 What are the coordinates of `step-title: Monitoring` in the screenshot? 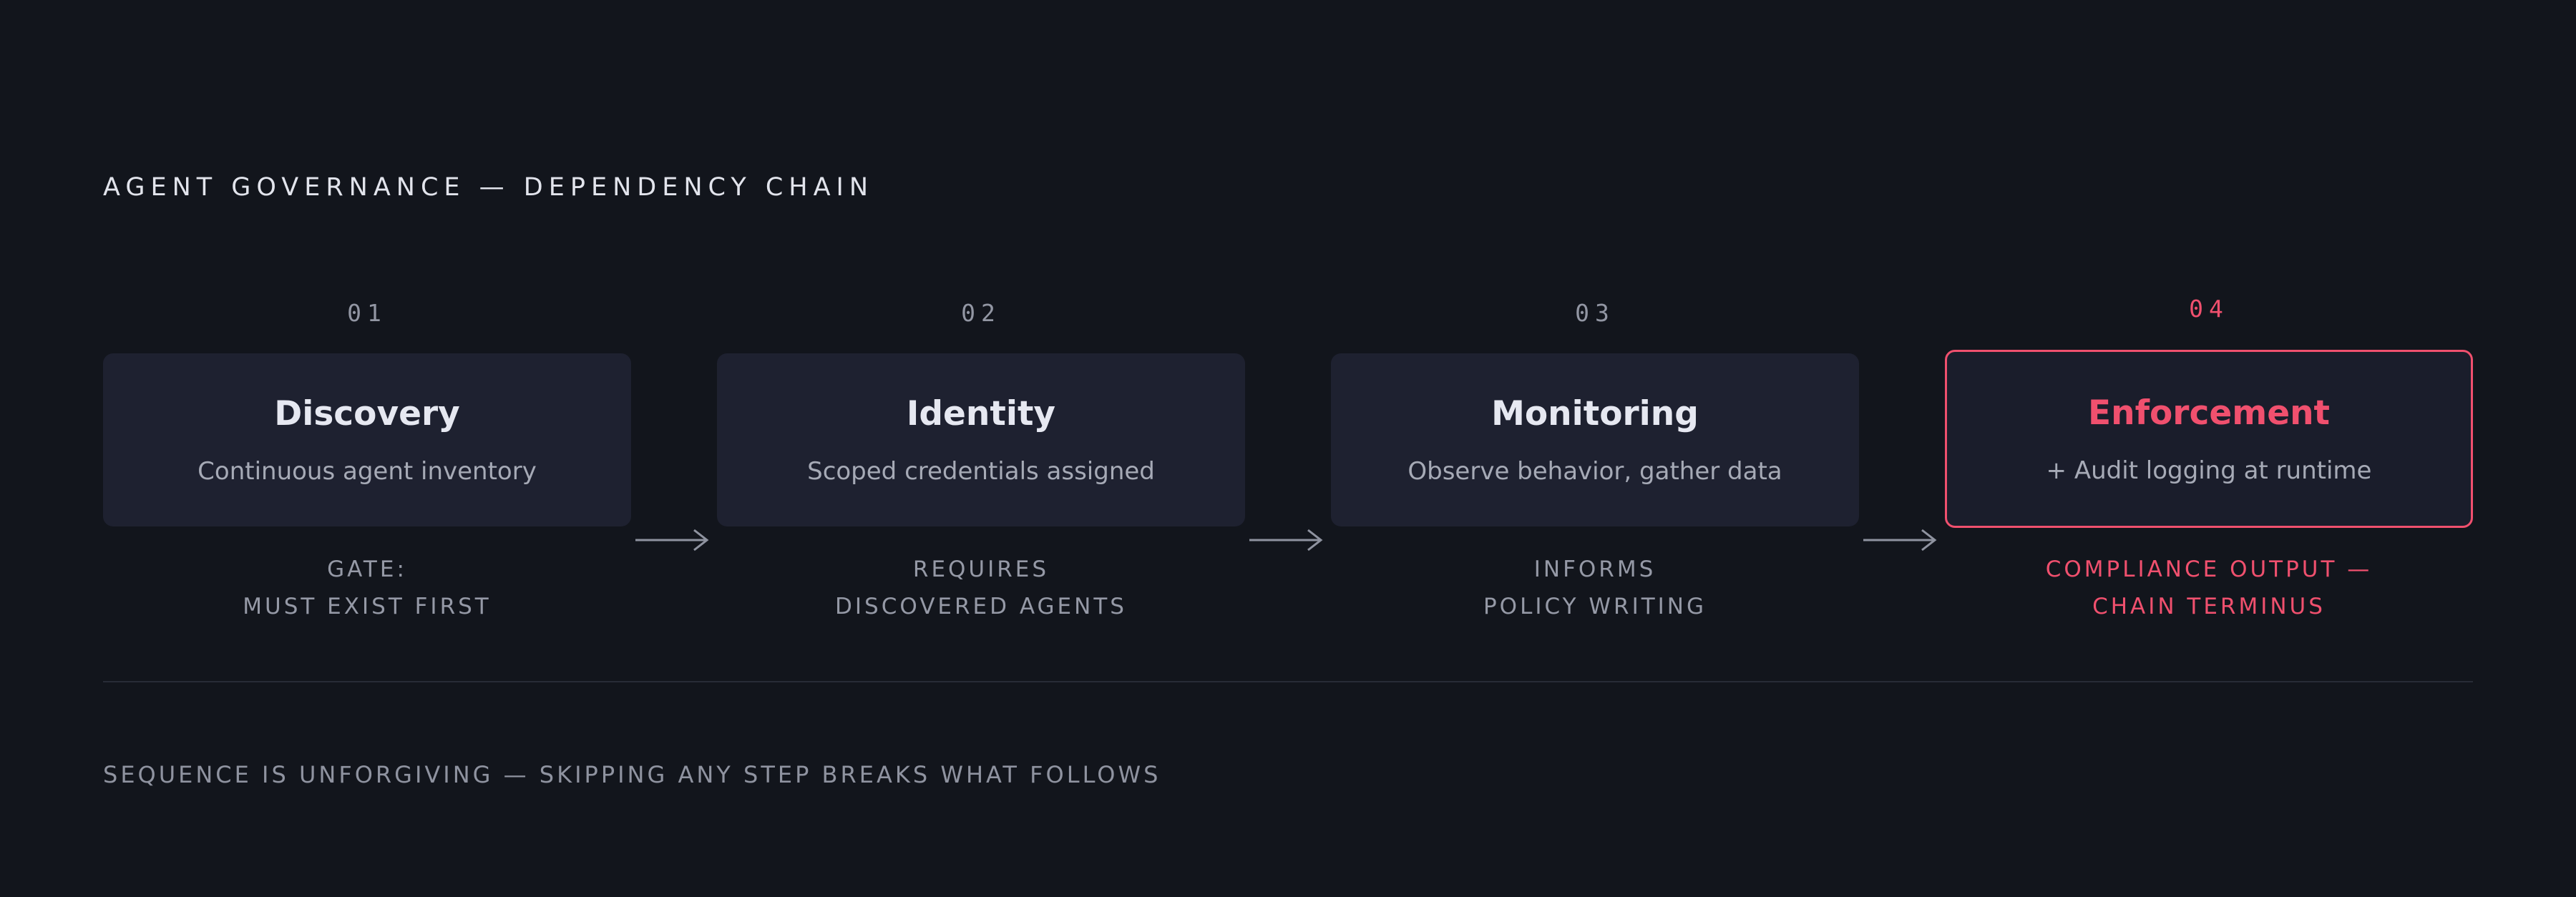 It's located at (1595, 413).